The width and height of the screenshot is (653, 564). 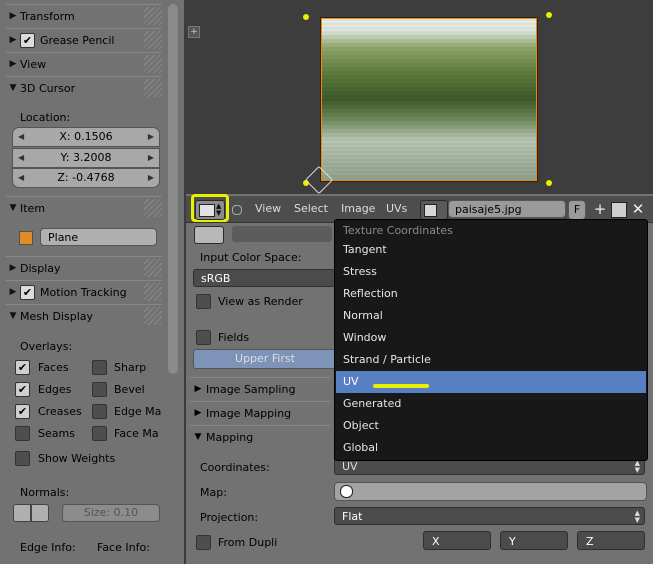 What do you see at coordinates (84, 39) in the screenshot?
I see `panel-grease-pencil: ▶ ✔ Grease Pencil` at bounding box center [84, 39].